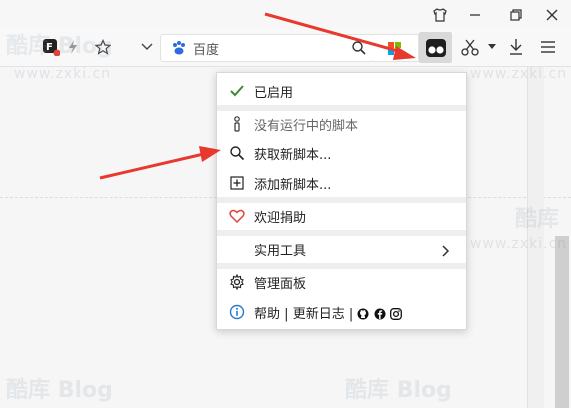 Image resolution: width=571 pixels, height=408 pixels. Describe the element at coordinates (154, 165) in the screenshot. I see `arrow-to-get-new-script` at that location.